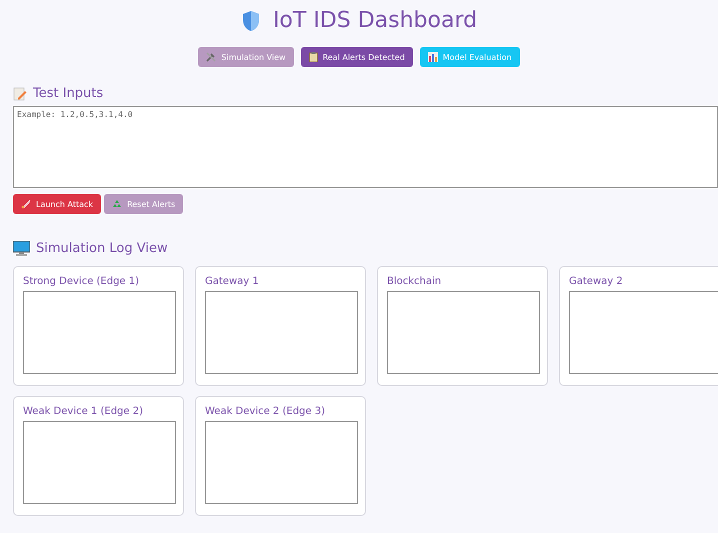  What do you see at coordinates (26, 204) in the screenshot?
I see `rocket-icon` at bounding box center [26, 204].